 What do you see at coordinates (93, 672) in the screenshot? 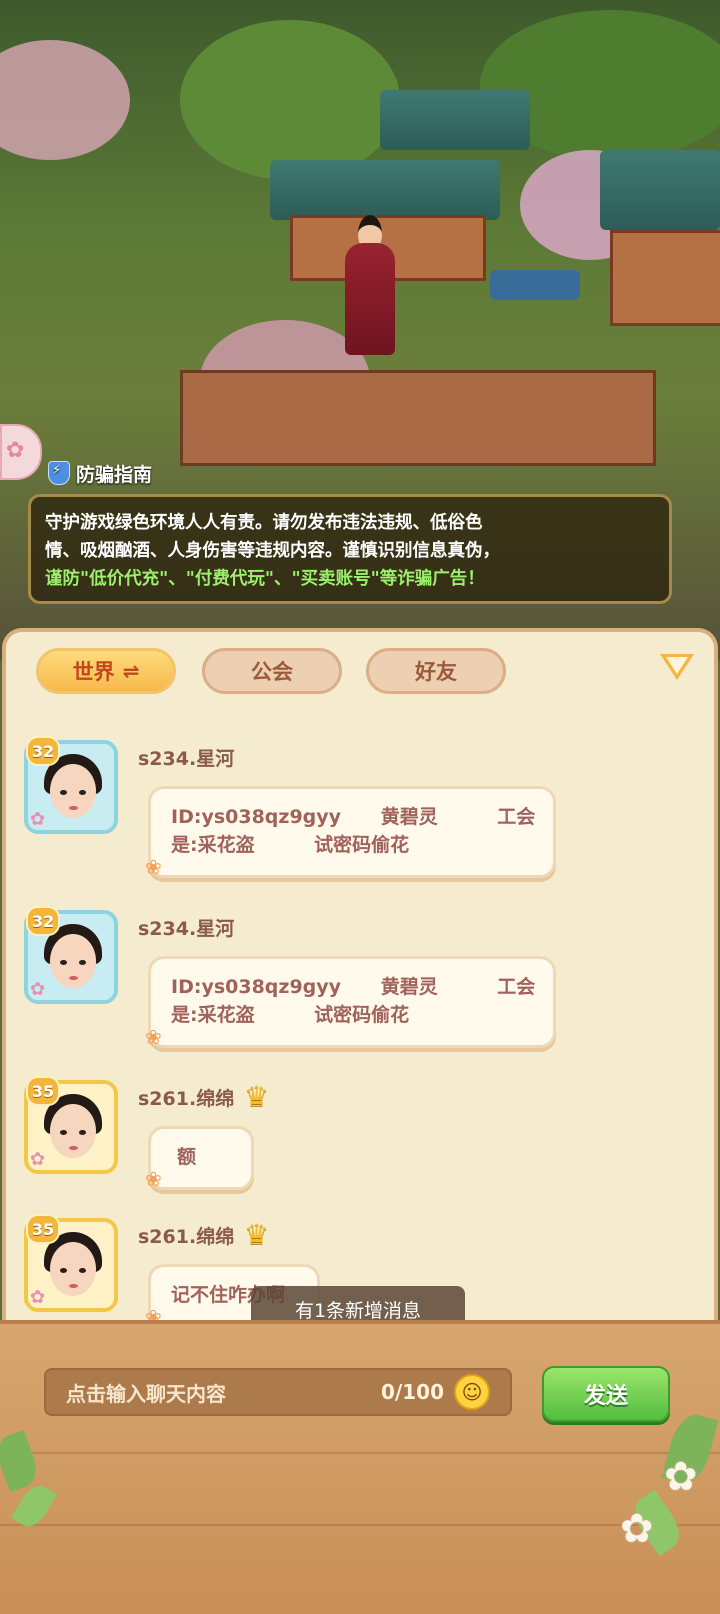
I see `tab-world-label: 世界` at bounding box center [93, 672].